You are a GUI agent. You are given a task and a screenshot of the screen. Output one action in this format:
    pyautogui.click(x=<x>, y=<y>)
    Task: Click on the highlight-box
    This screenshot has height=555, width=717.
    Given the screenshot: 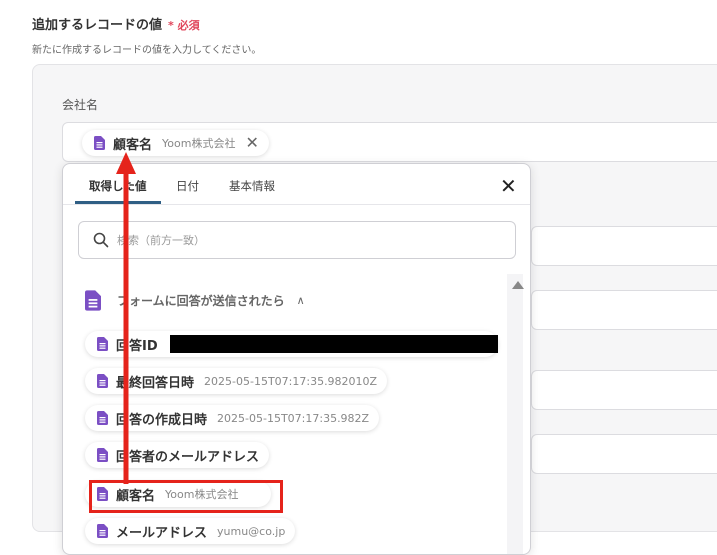 What is the action you would take?
    pyautogui.click(x=186, y=496)
    